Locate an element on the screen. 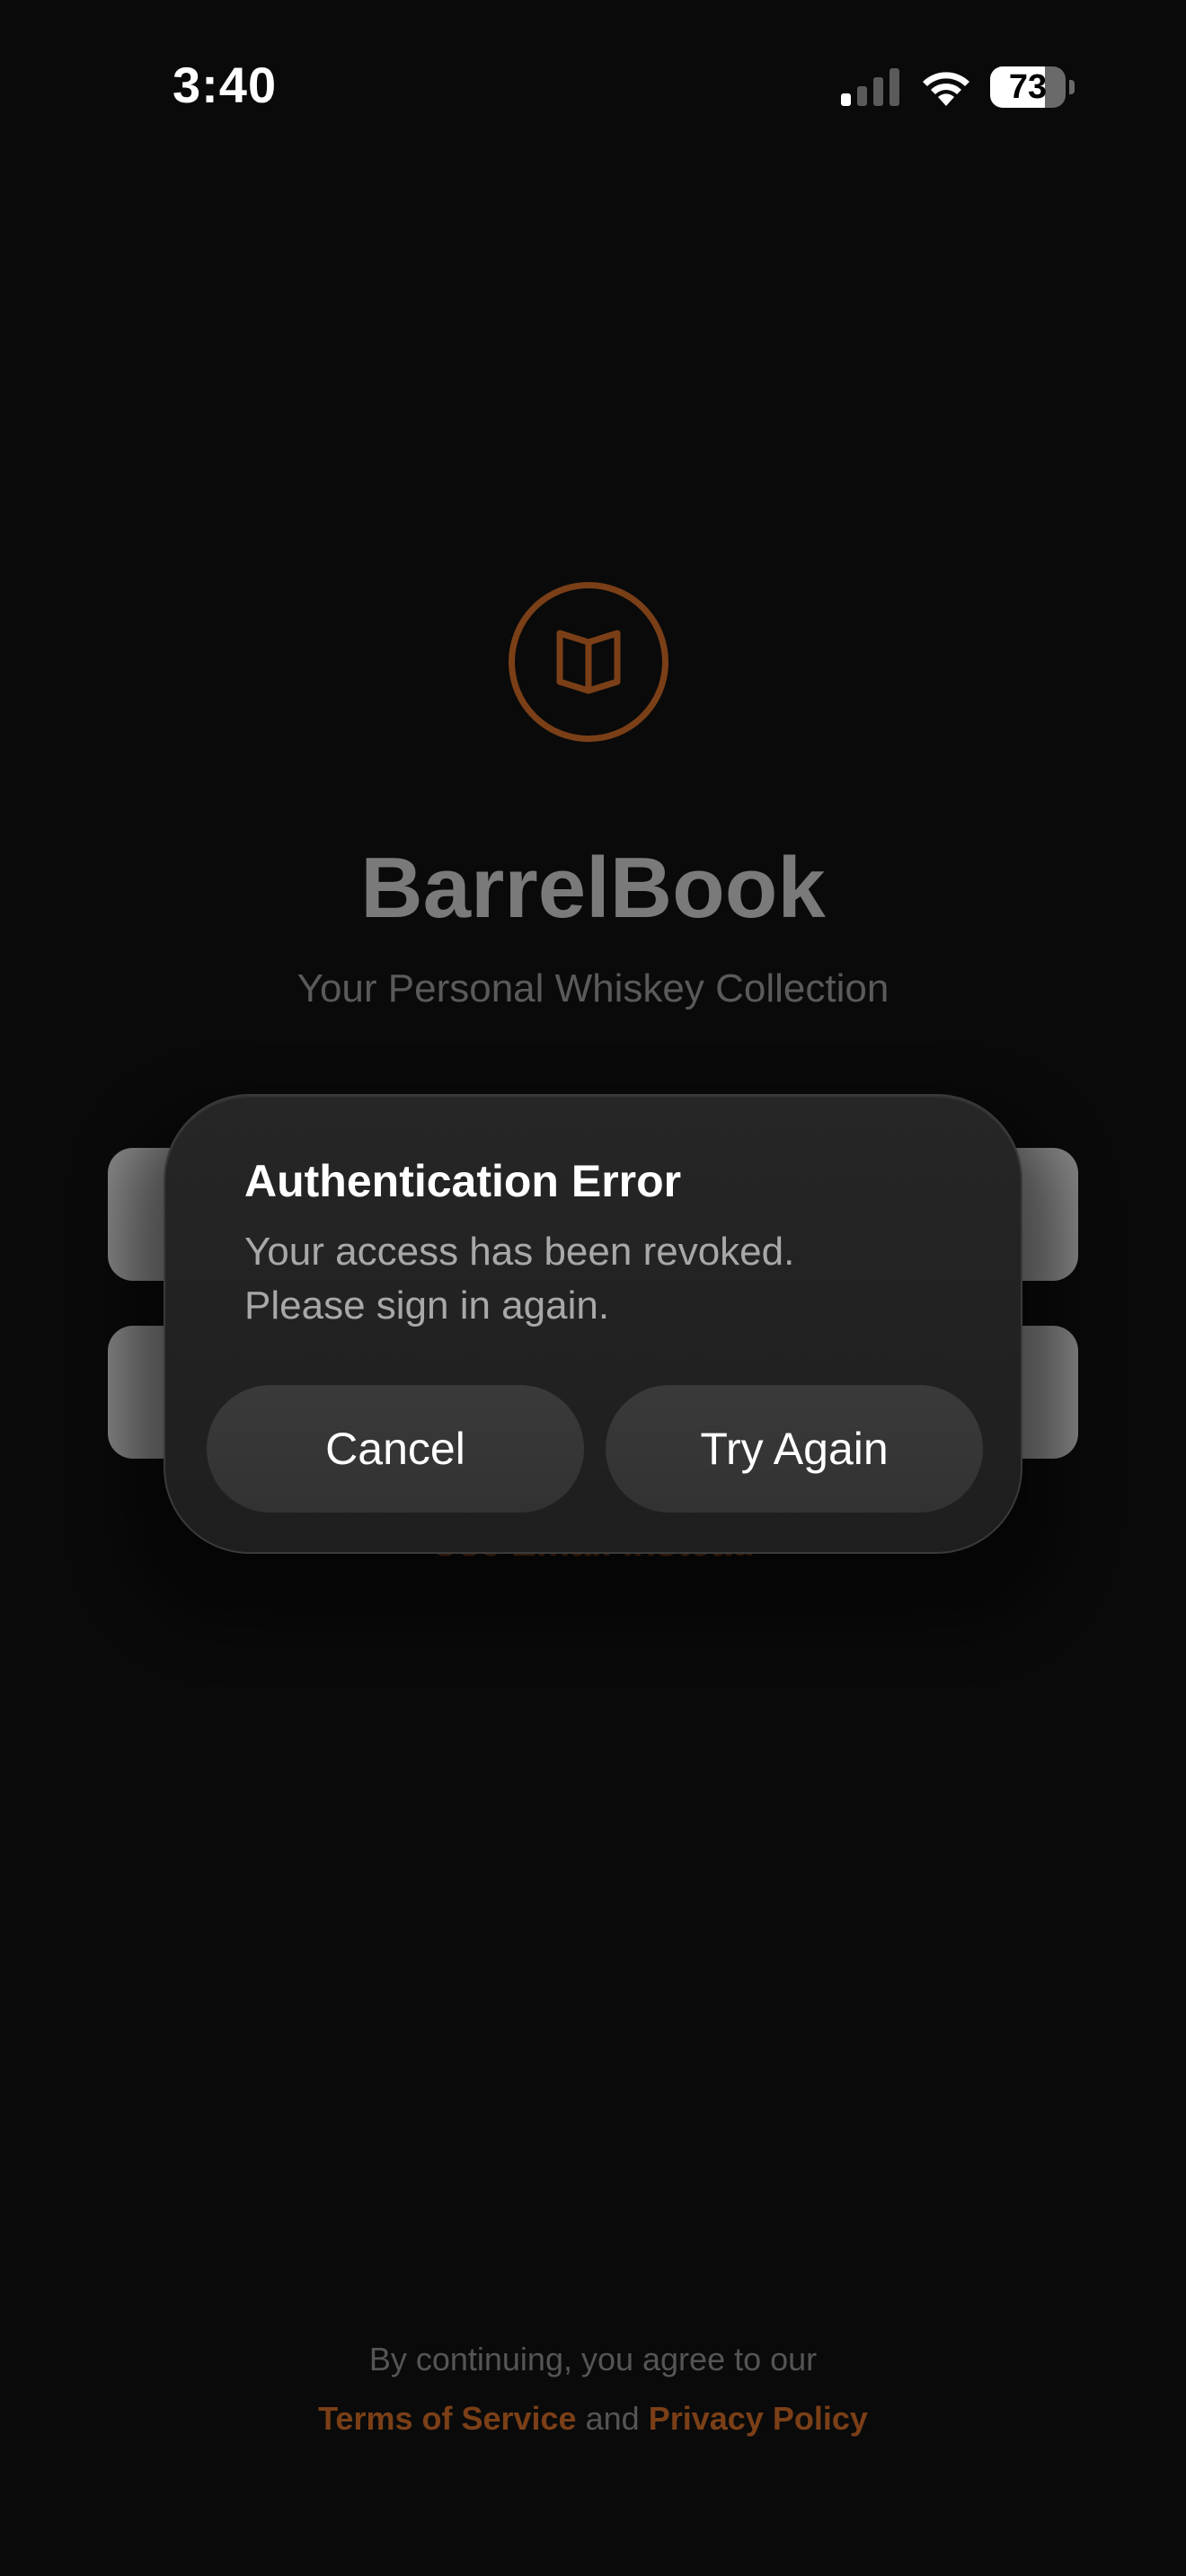 The height and width of the screenshot is (2576, 1186). footer-agreement-text: By continuing, you agree to our is located at coordinates (593, 2359).